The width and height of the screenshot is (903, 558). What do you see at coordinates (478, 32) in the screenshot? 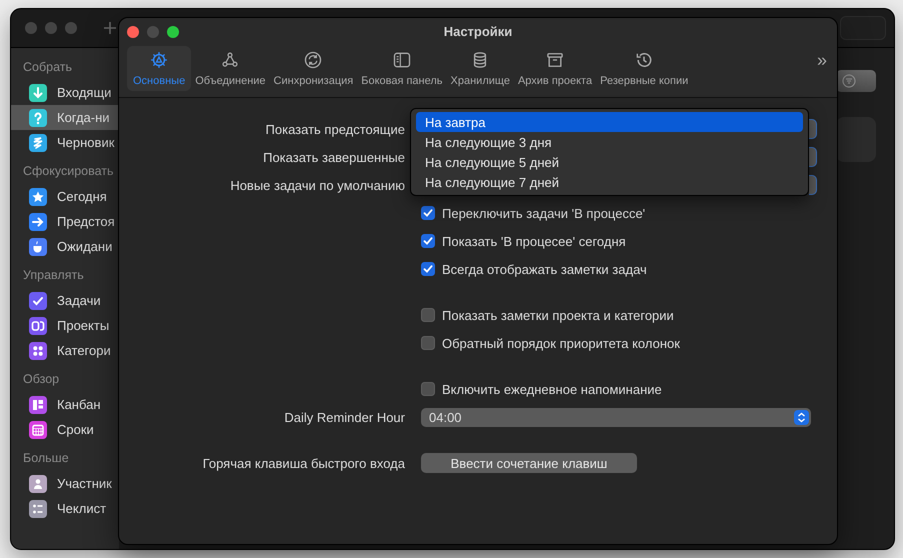
I see `window-title: Настройки` at bounding box center [478, 32].